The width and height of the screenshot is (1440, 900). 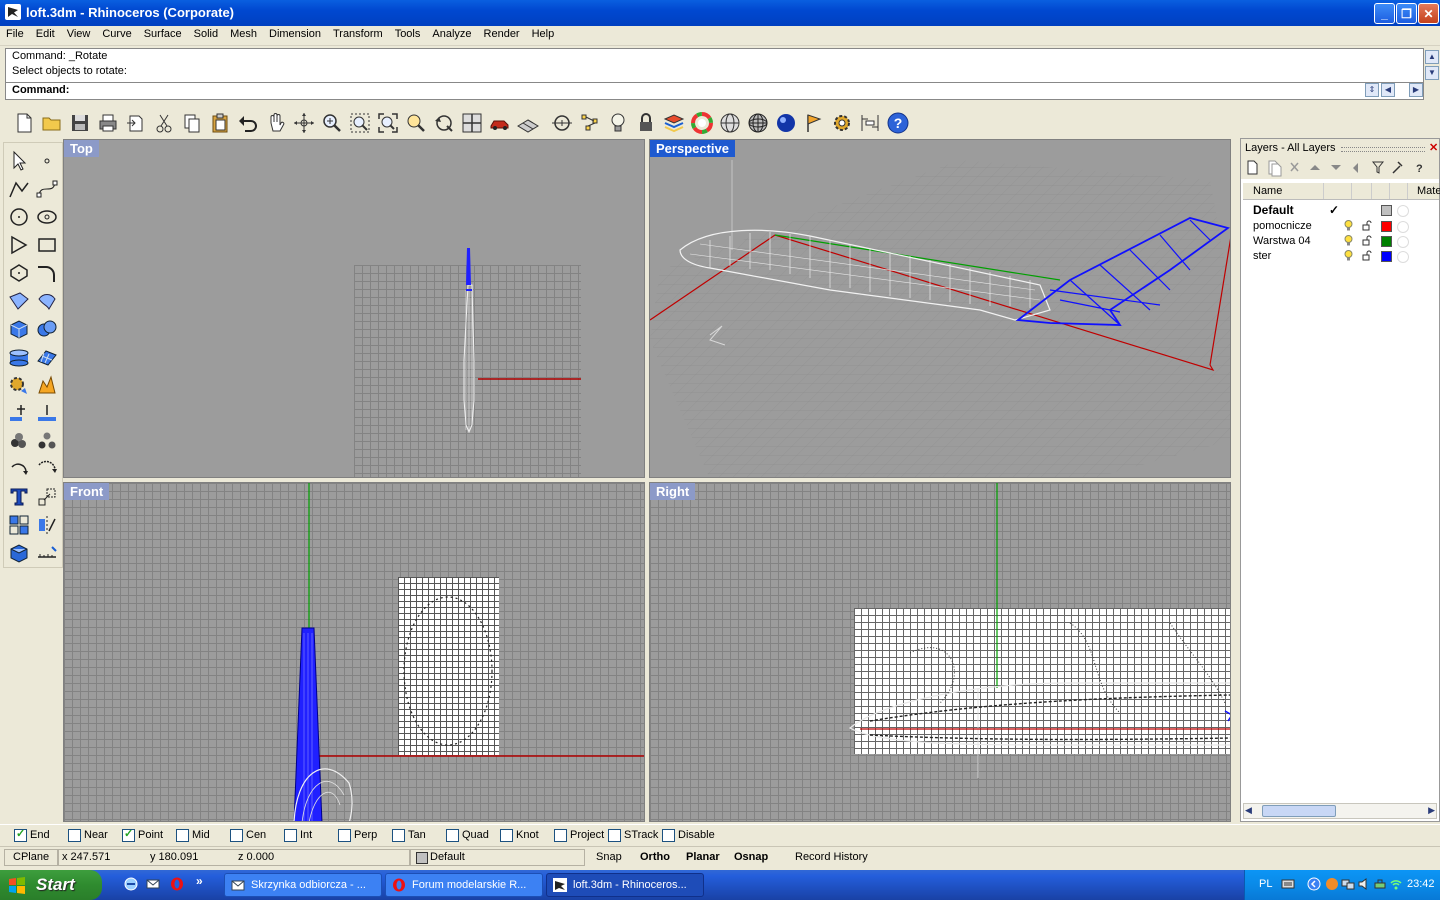 I want to click on filter-icon, so click(x=1378, y=167).